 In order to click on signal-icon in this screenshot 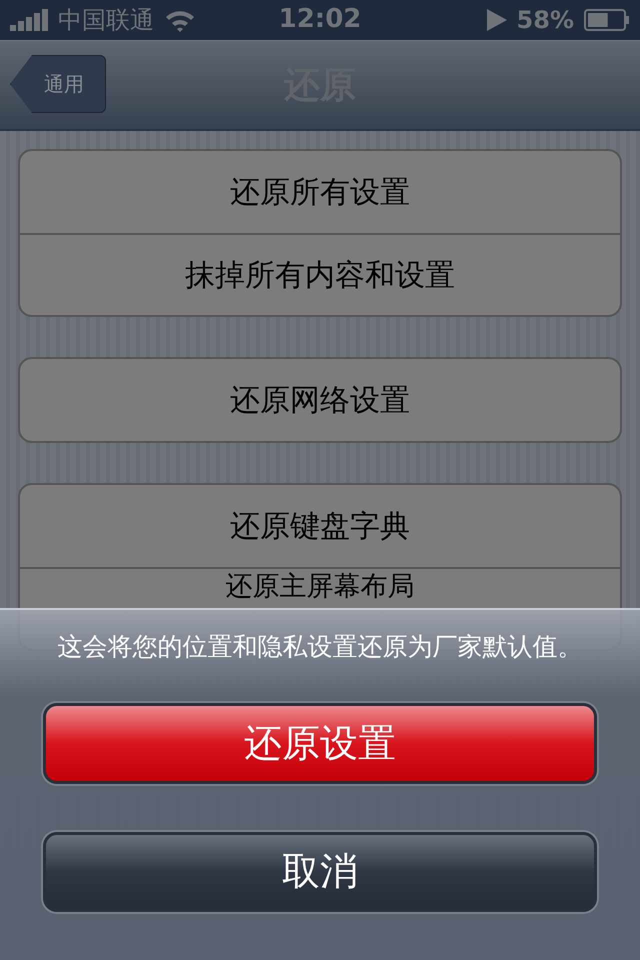, I will do `click(29, 20)`.